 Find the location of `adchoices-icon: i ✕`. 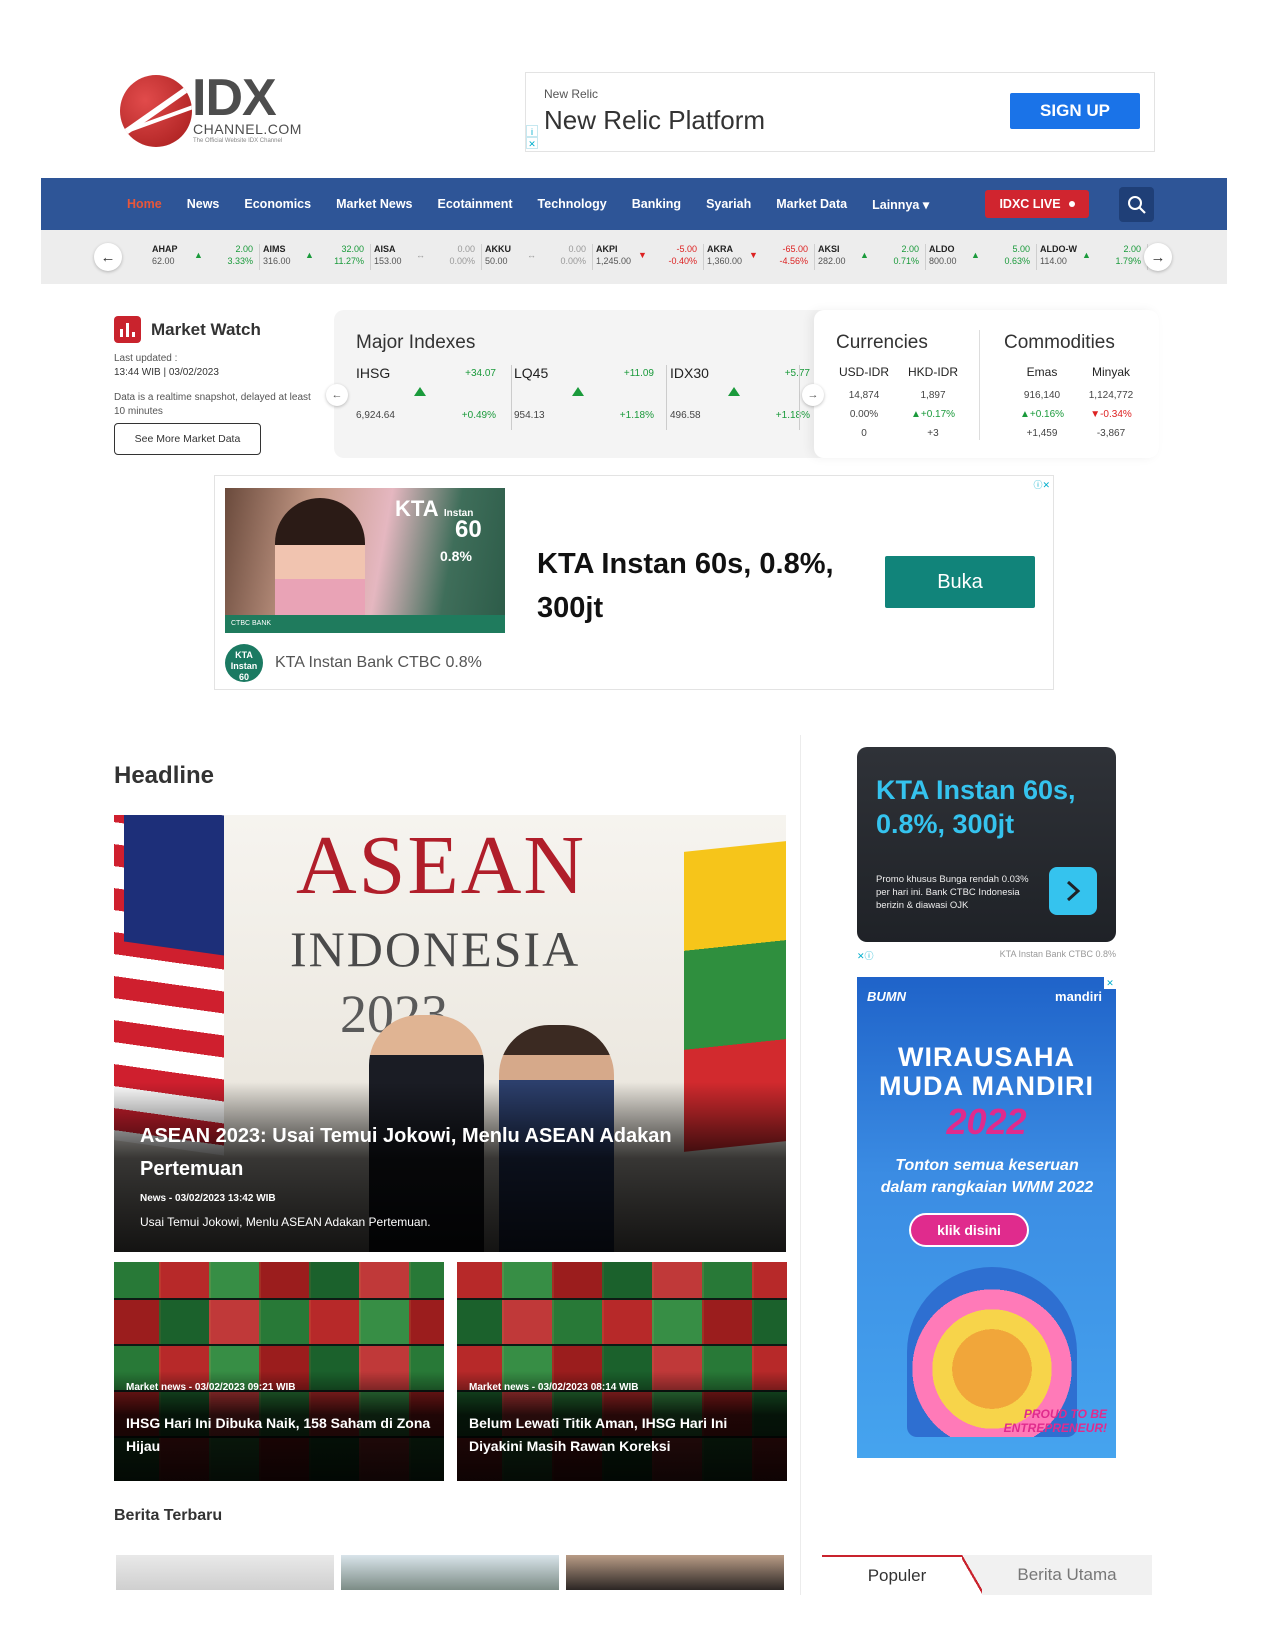

adchoices-icon: i ✕ is located at coordinates (532, 138).